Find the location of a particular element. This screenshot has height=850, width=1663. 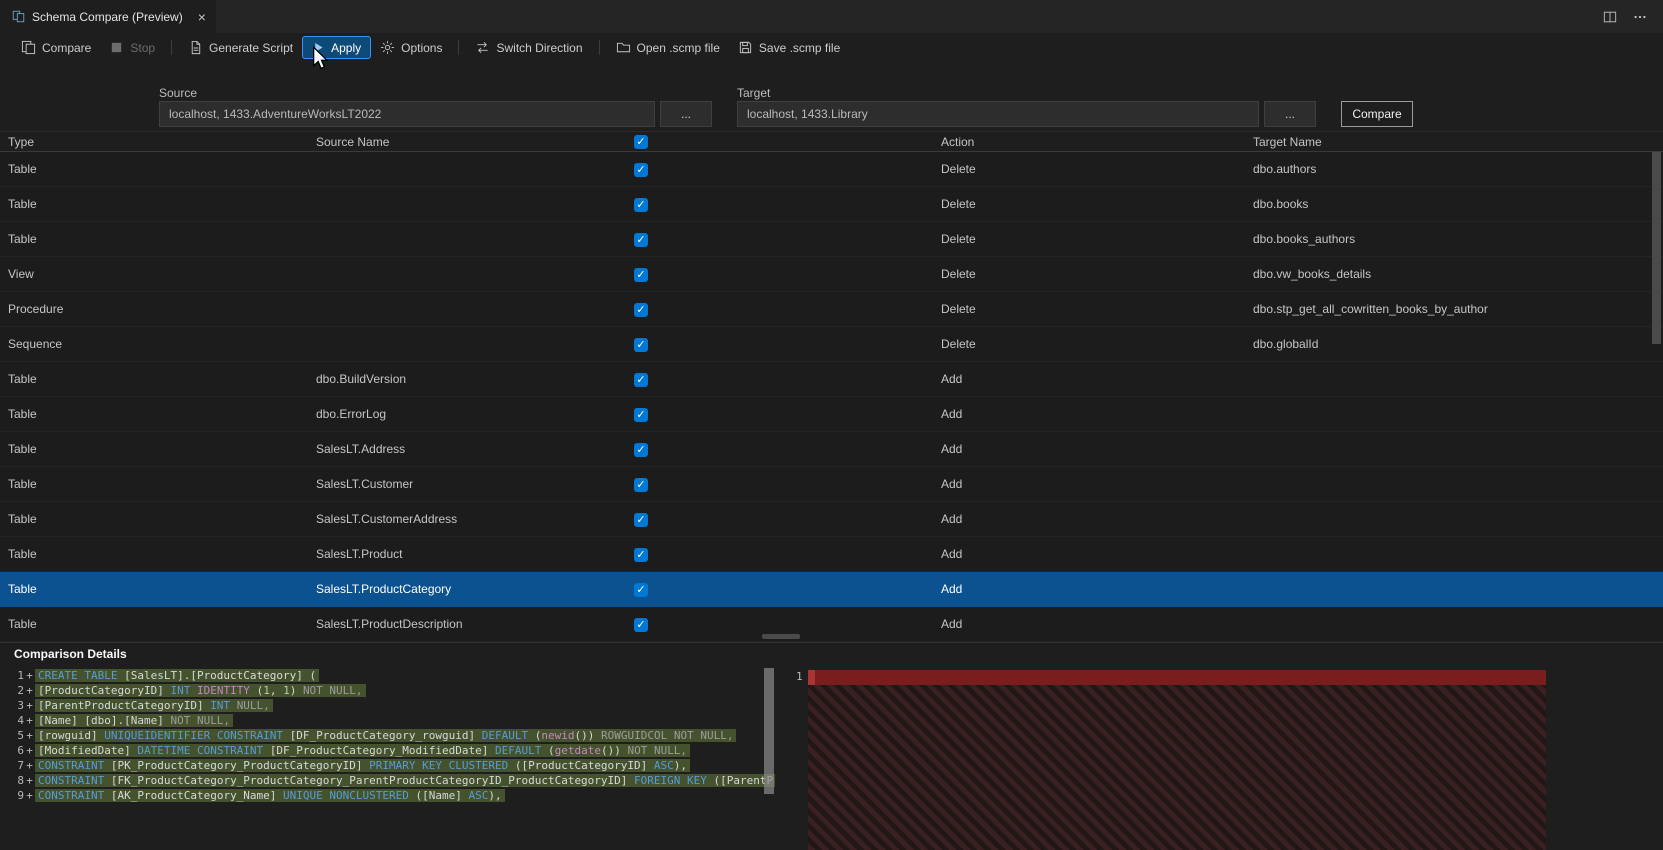

table-row: Table SalesLT.Customer ✓ Add is located at coordinates (831, 484).